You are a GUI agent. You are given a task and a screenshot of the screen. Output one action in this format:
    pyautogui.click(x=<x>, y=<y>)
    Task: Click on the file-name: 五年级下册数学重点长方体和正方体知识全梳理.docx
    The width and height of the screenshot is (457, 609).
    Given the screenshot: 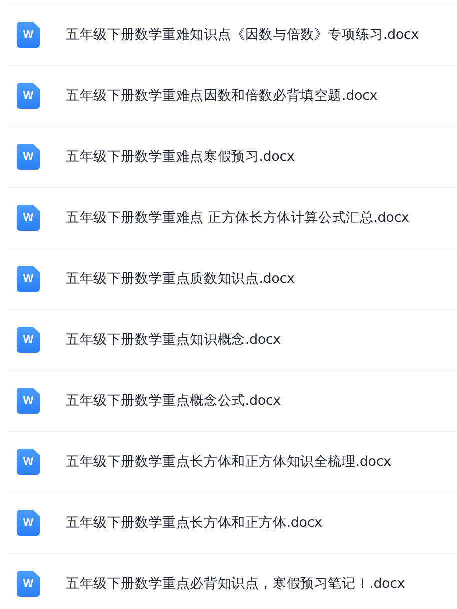 What is the action you would take?
    pyautogui.click(x=229, y=462)
    